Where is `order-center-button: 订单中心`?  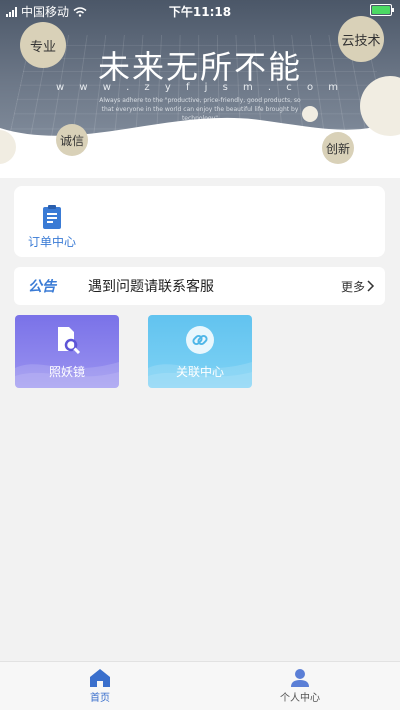 order-center-button: 订单中心 is located at coordinates (52, 227).